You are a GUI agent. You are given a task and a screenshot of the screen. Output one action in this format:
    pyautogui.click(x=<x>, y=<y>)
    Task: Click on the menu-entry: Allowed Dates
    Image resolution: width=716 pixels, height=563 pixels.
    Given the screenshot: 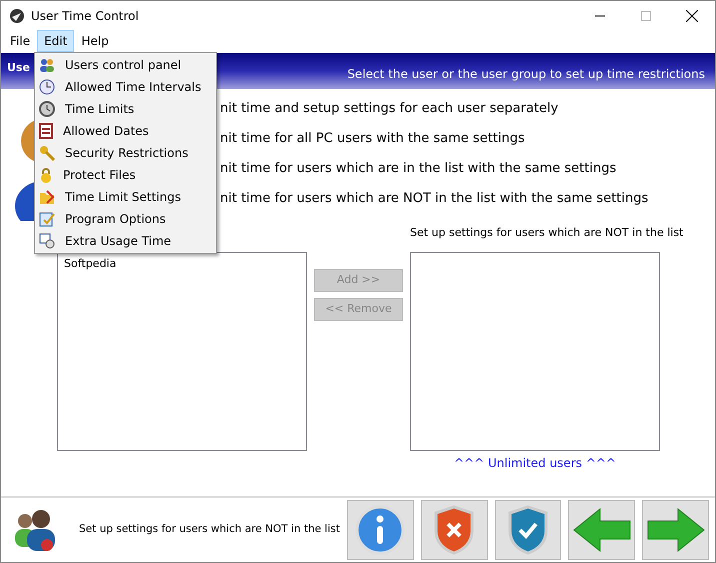 What is the action you would take?
    pyautogui.click(x=125, y=131)
    